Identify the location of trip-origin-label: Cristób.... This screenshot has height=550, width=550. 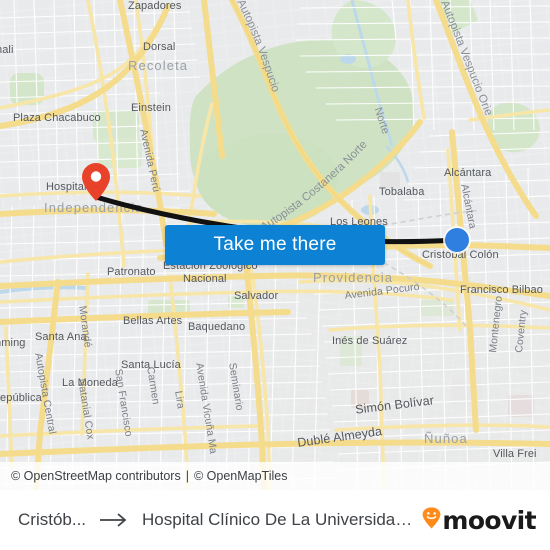
(52, 520).